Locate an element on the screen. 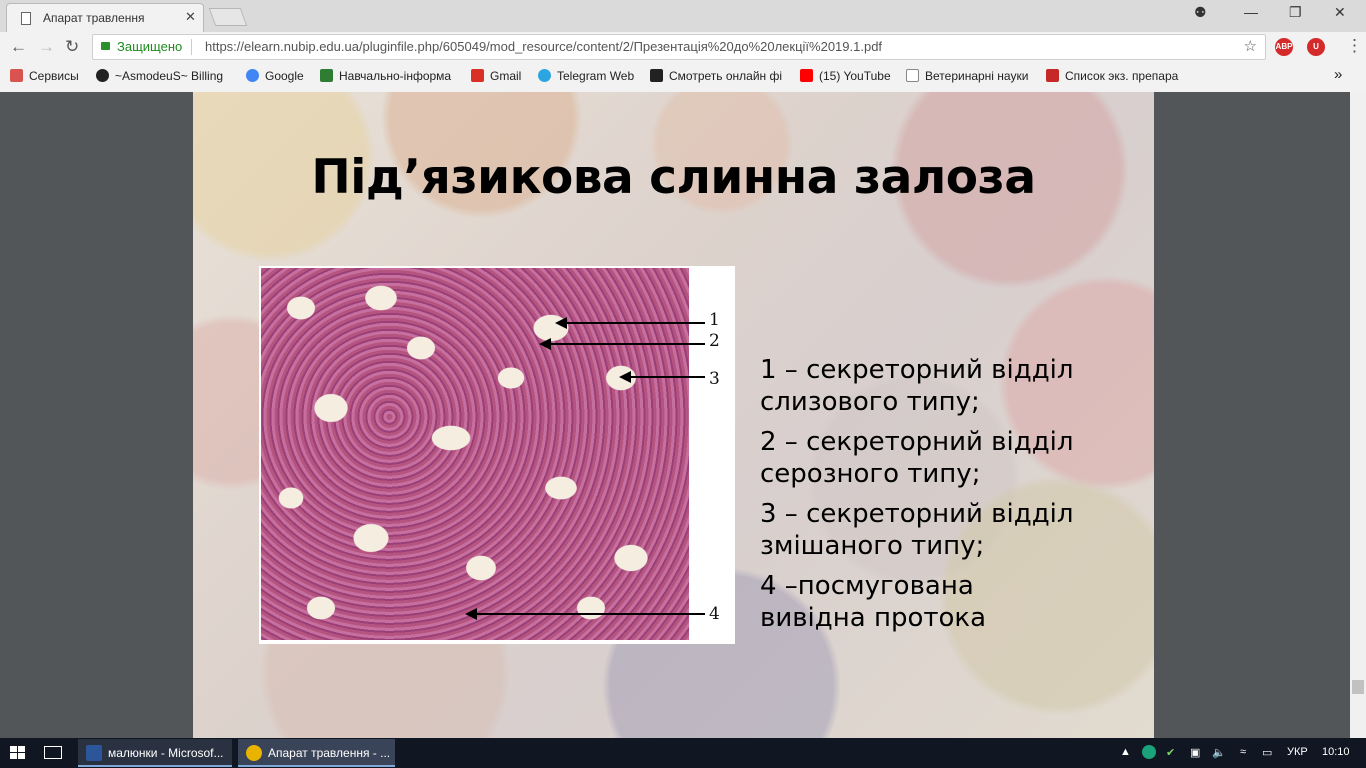 This screenshot has width=1366, height=768. bookmarks-more-icon: » is located at coordinates (1338, 74).